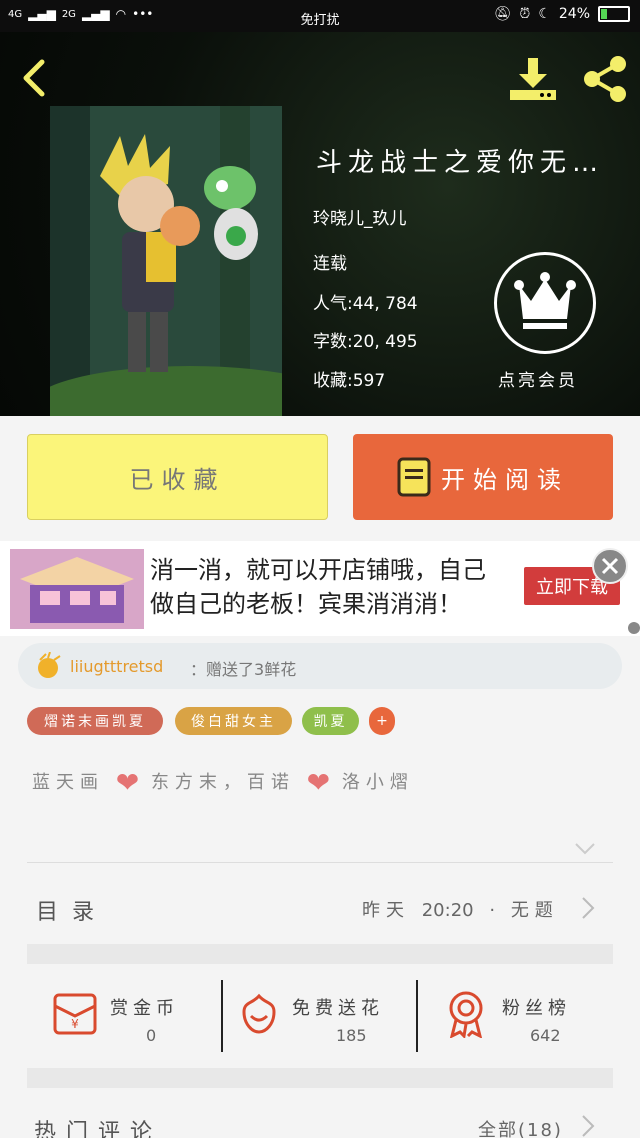  I want to click on fans-ranking-label: 粉丝榜, so click(536, 1008).